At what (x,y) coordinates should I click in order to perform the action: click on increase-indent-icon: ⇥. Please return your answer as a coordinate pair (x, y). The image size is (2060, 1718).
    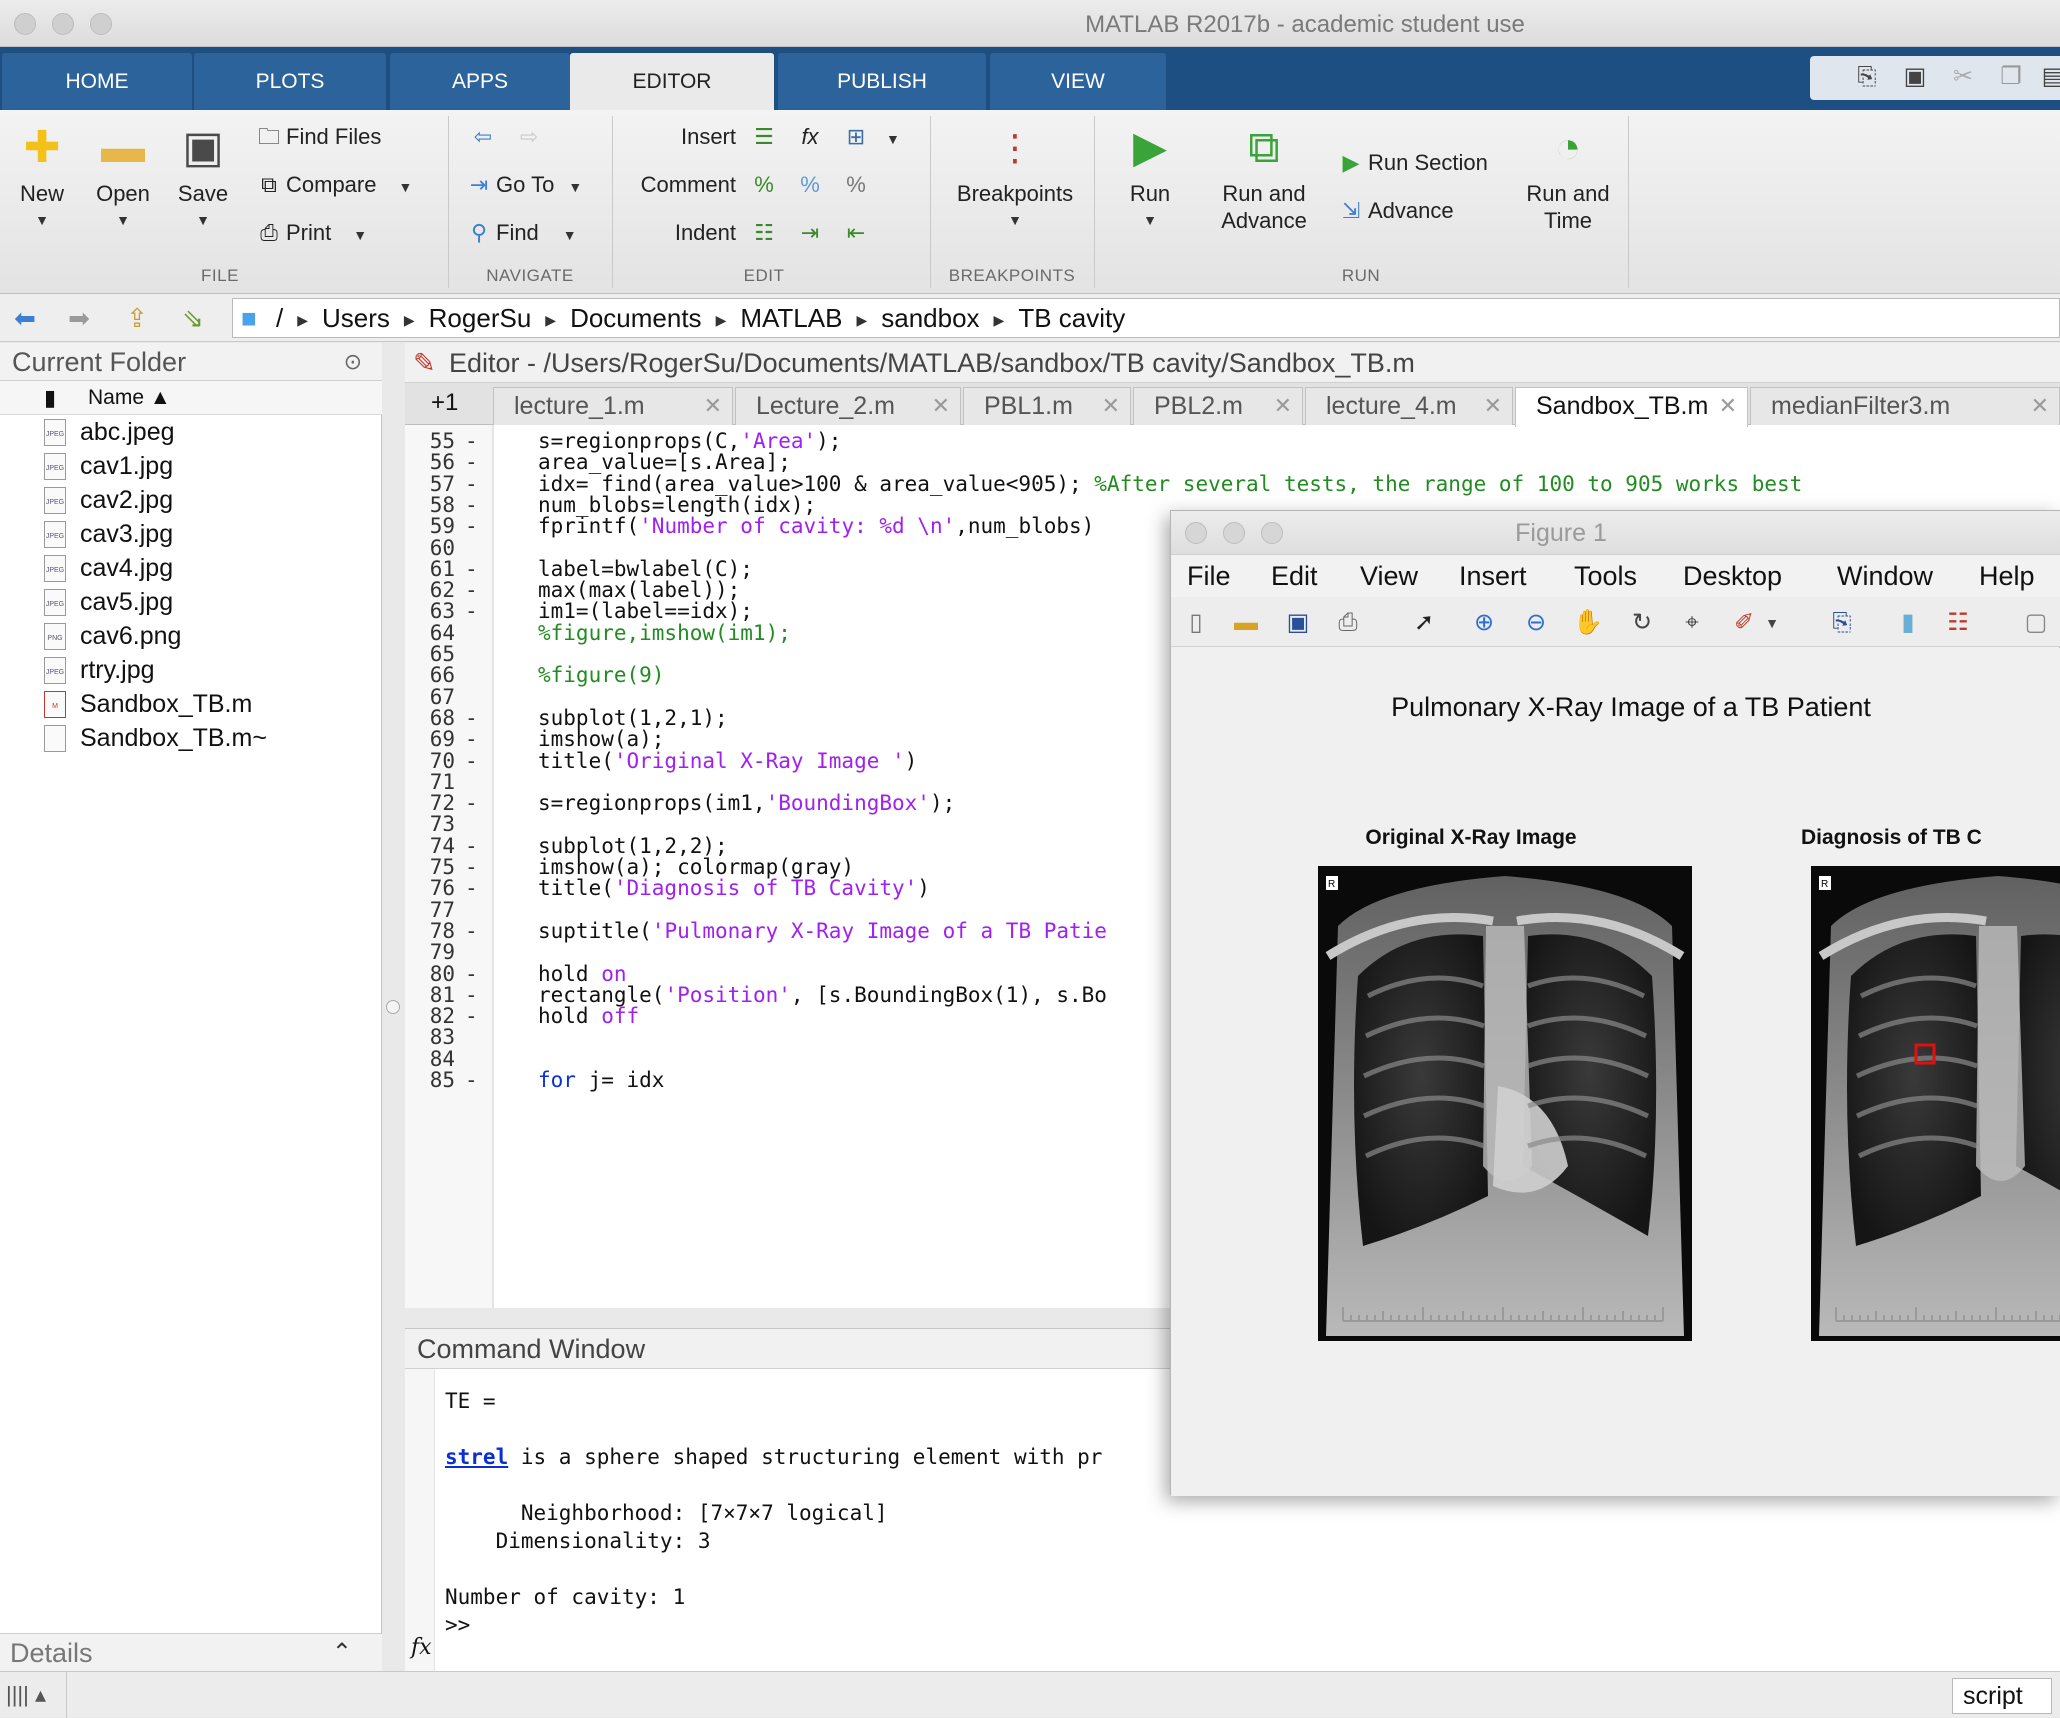
    Looking at the image, I should click on (810, 233).